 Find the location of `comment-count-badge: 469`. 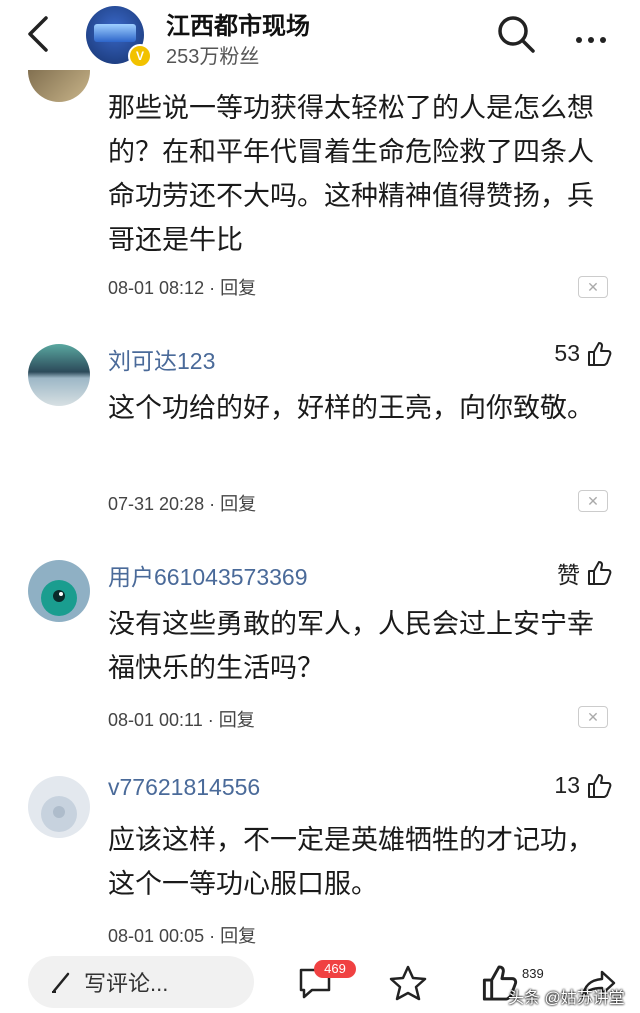

comment-count-badge: 469 is located at coordinates (335, 969).